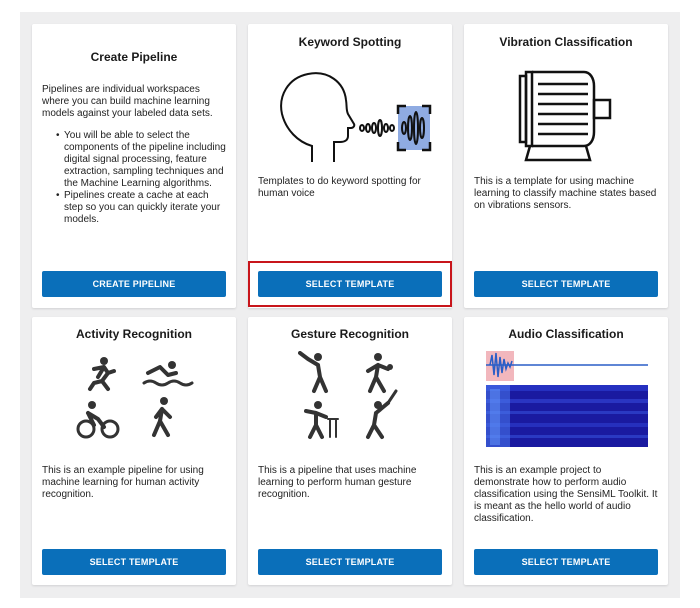 This screenshot has width=700, height=608. I want to click on select-template-button-gesture: SELECT TEMPLATE, so click(350, 562).